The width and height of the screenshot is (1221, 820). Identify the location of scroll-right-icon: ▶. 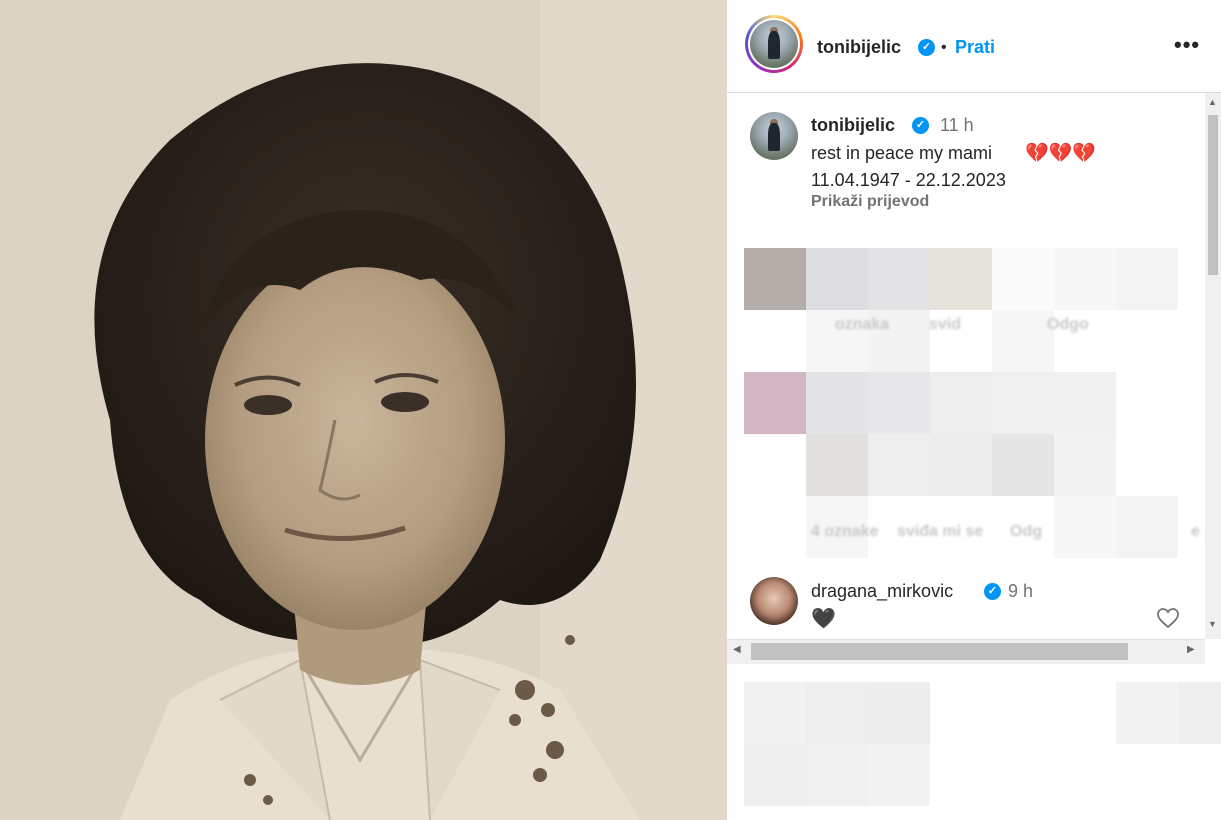
(1191, 649).